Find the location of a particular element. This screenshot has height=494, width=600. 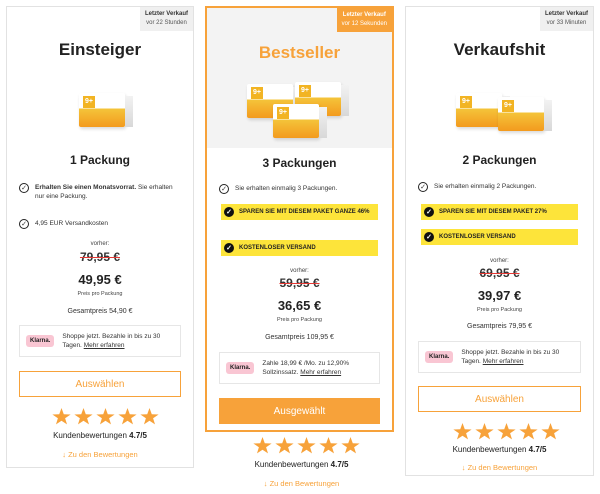

feature-item: ✓ 4,95 EUR Versandkosten is located at coordinates (100, 224).